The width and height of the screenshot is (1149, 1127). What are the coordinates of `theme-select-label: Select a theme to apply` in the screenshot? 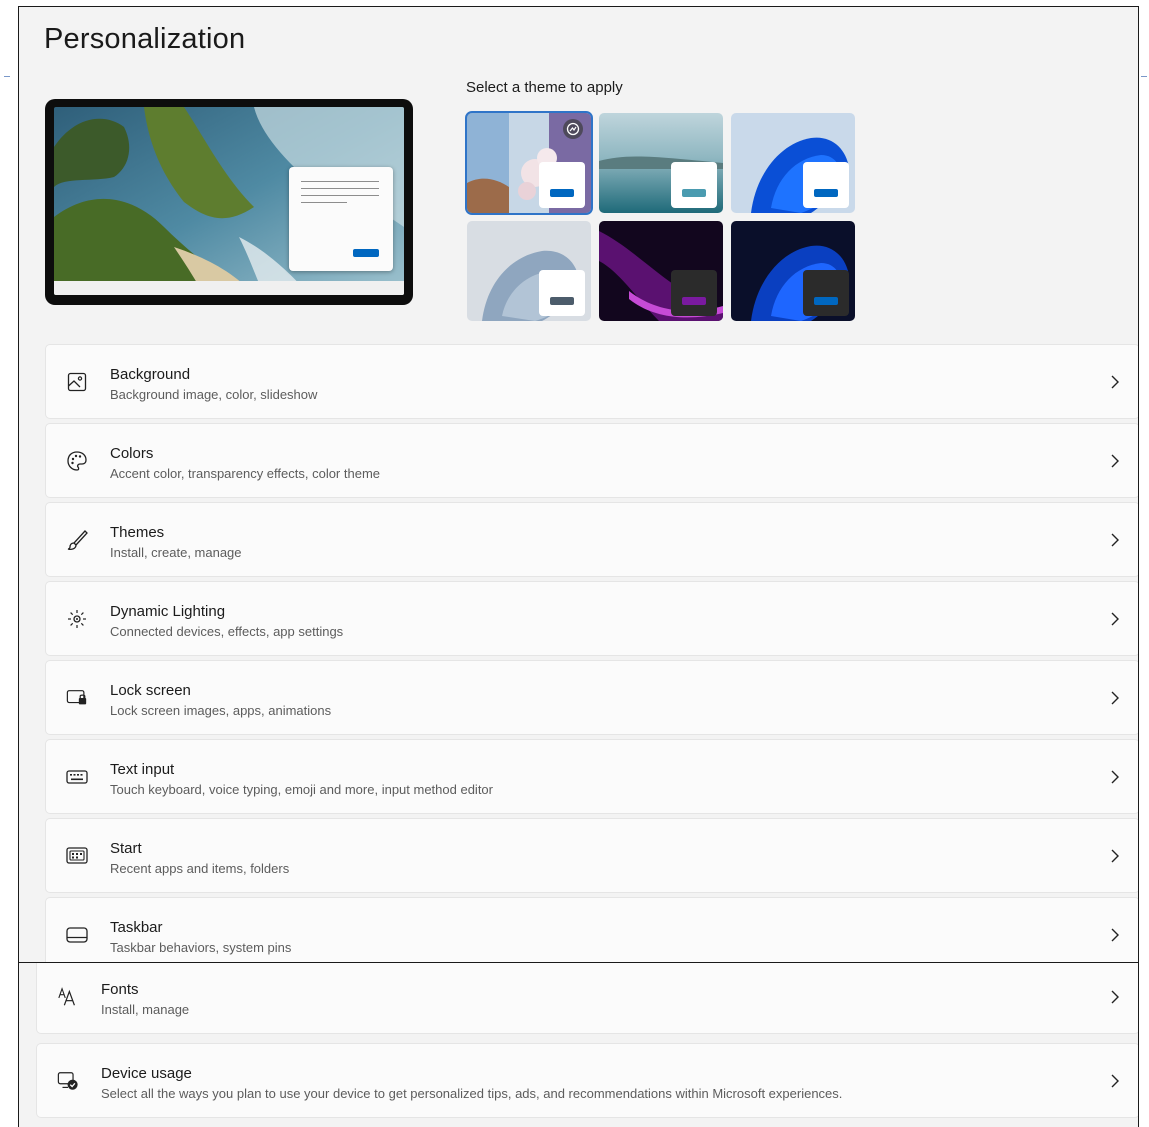 It's located at (544, 87).